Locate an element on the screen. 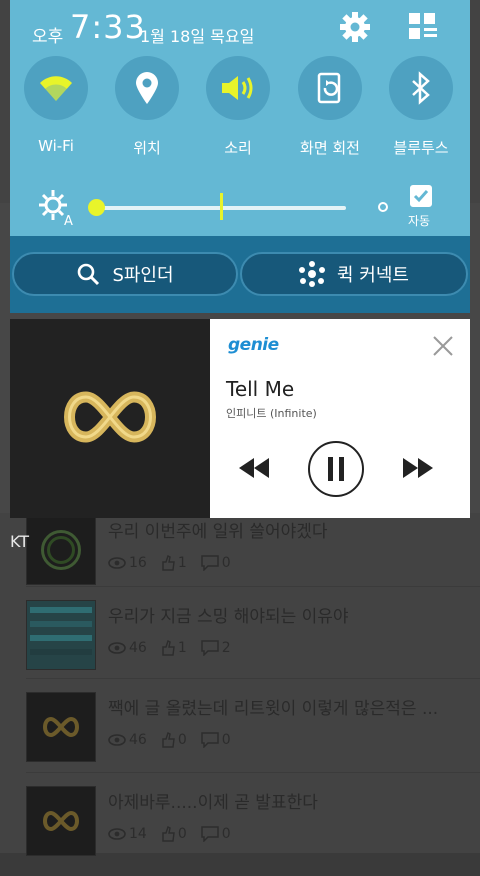  status-date: 1월 18일 목요일 is located at coordinates (197, 36).